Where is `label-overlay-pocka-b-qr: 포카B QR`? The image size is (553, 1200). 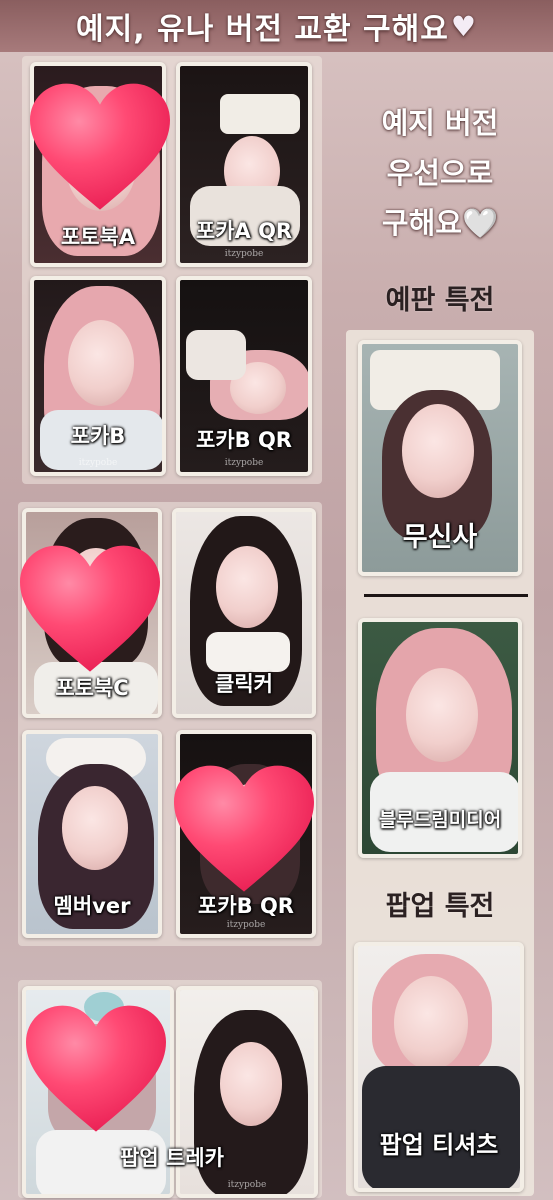 label-overlay-pocka-b-qr: 포카B QR is located at coordinates (246, 906).